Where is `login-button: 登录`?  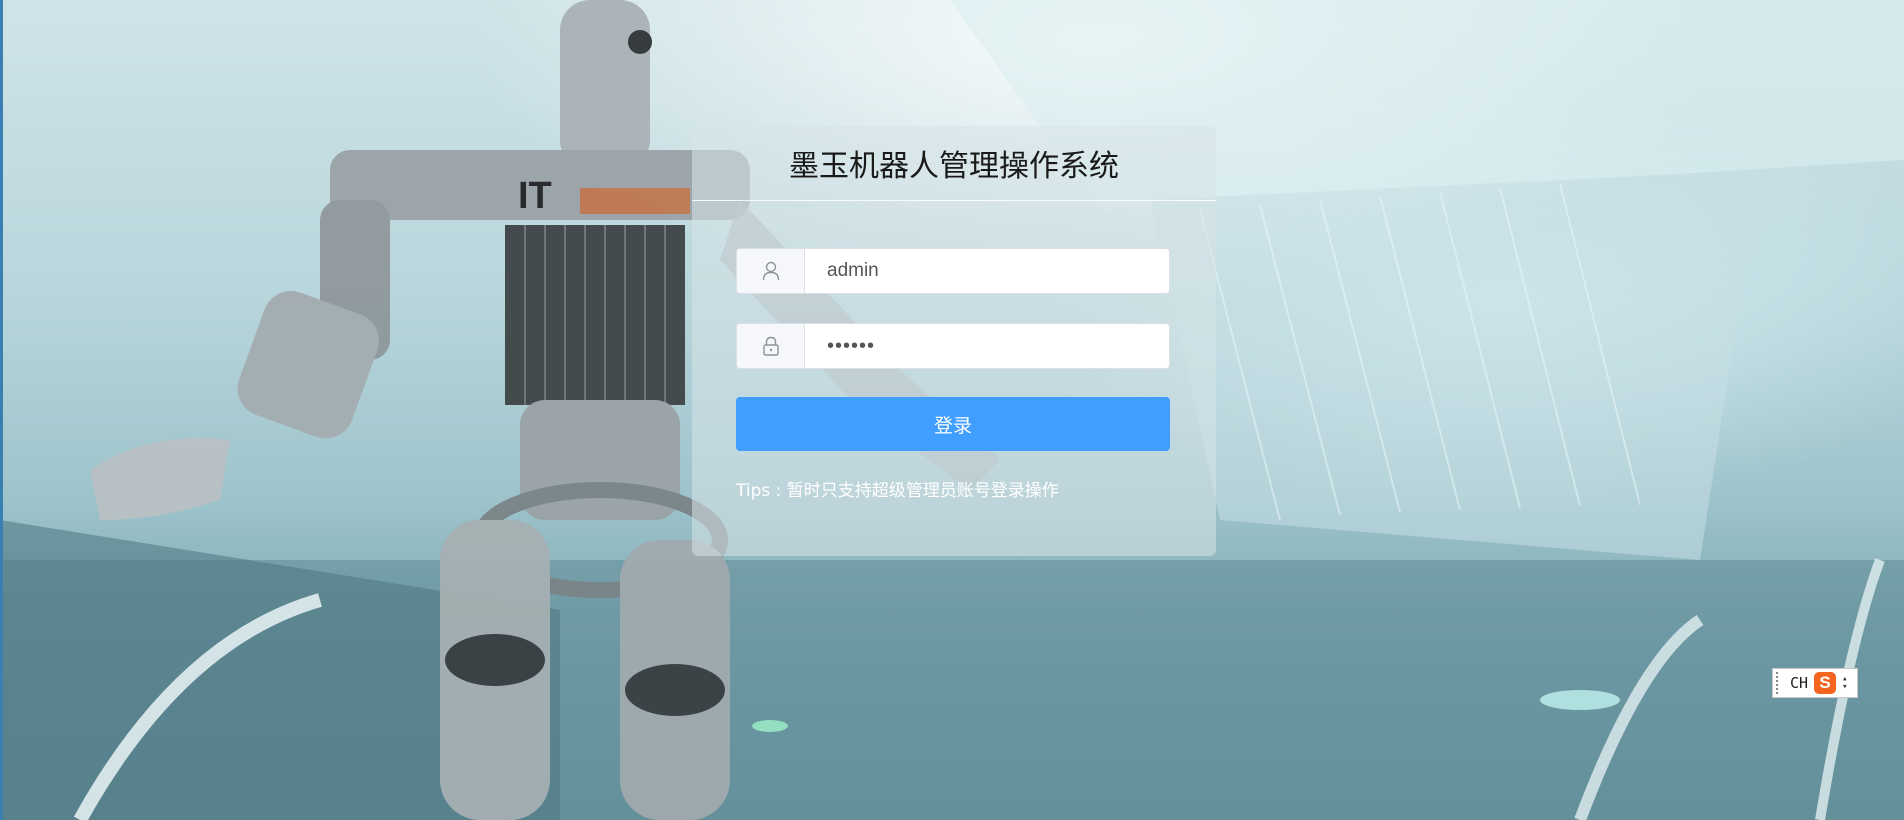
login-button: 登录 is located at coordinates (953, 424).